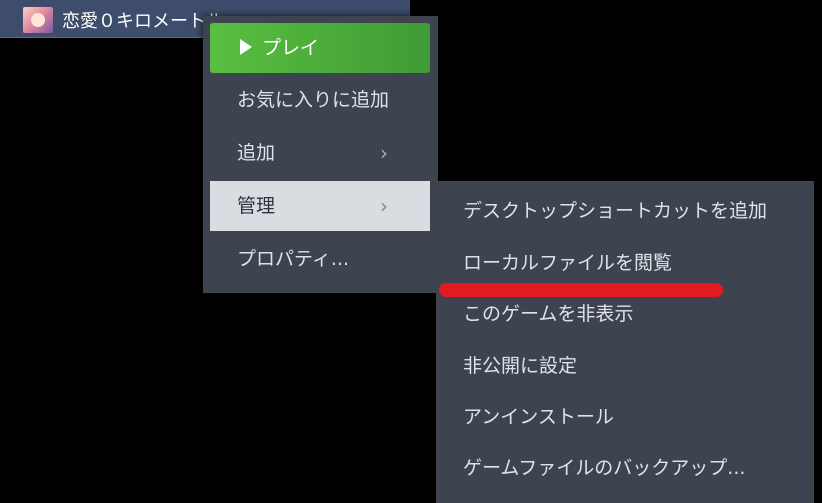  What do you see at coordinates (567, 263) in the screenshot?
I see `submenu-item-browse-local-files: ローカルファイルを閲覧` at bounding box center [567, 263].